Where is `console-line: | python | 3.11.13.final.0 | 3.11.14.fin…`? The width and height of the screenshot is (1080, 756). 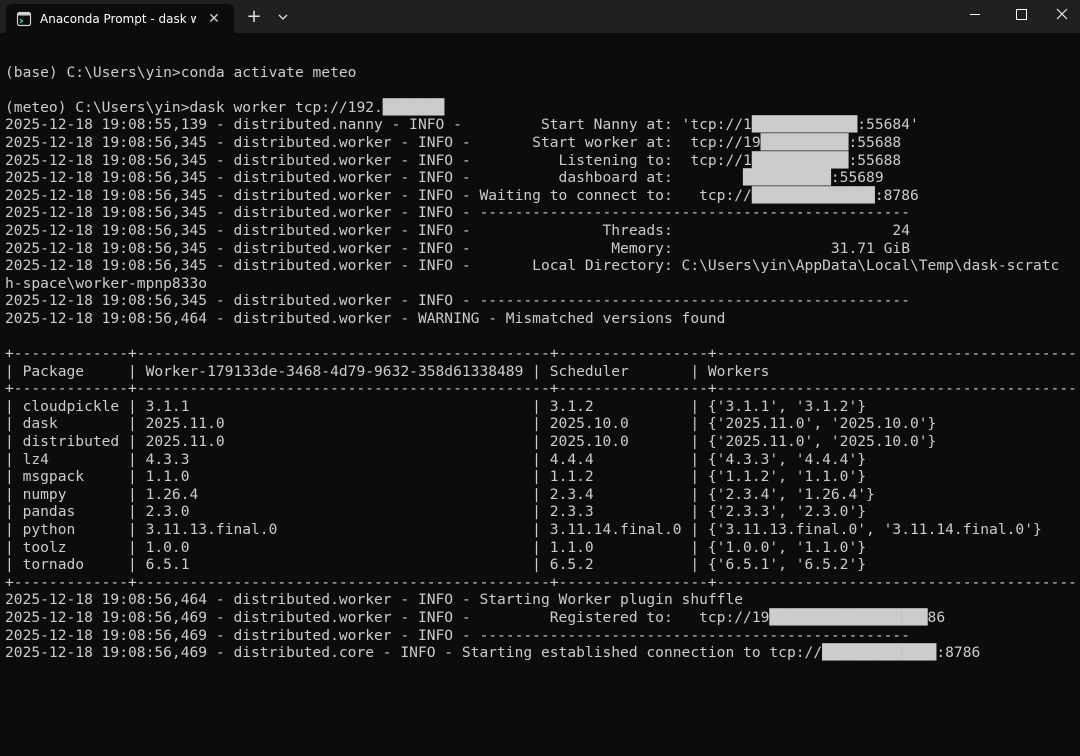 console-line: | python | 3.11.13.final.0 | 3.11.14.fin… is located at coordinates (540, 530).